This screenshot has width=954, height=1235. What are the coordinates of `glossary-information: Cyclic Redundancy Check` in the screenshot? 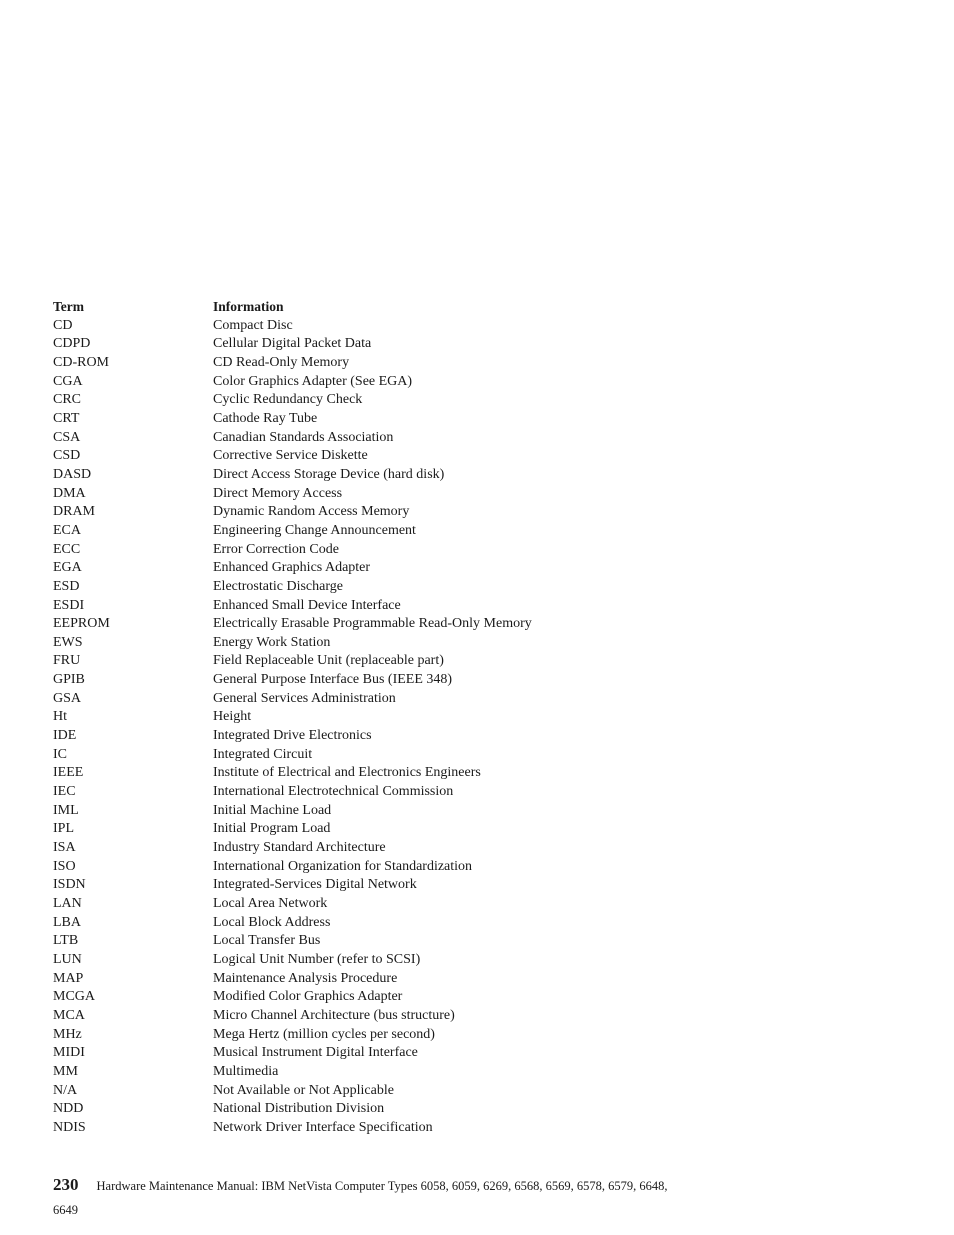 It's located at (288, 400).